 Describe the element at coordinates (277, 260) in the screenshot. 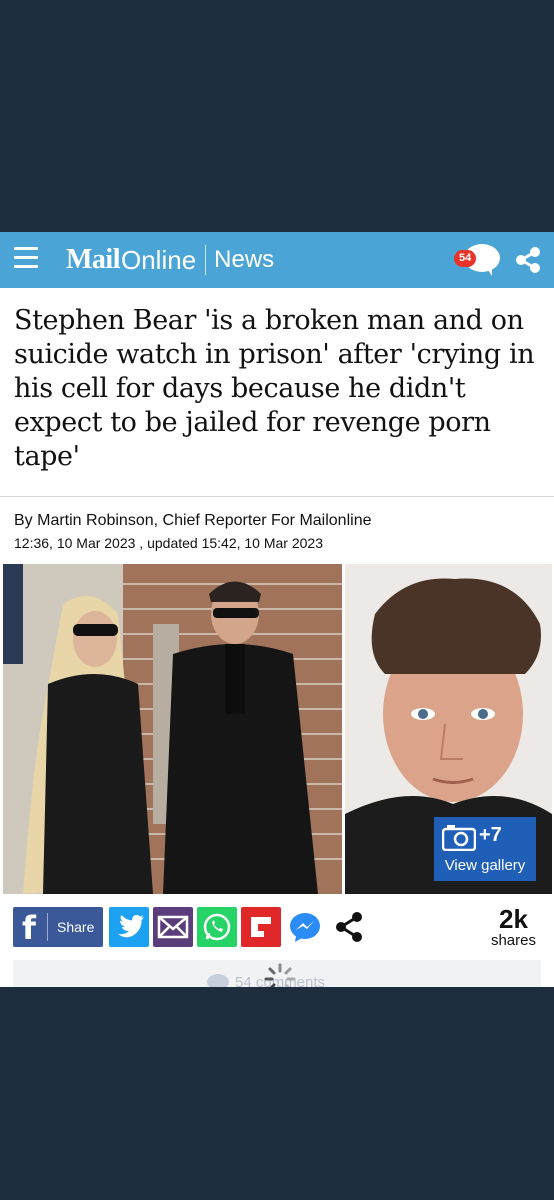

I see `top-bar: Mail Online News 54` at that location.